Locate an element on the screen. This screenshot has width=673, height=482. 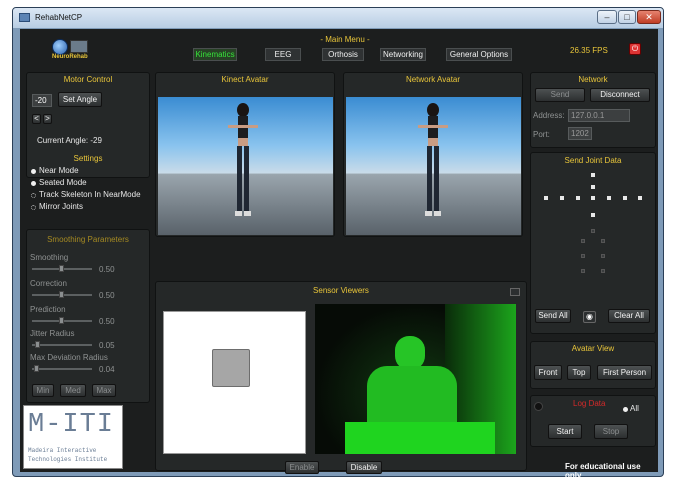
track-skeleton-checkbox is located at coordinates (33, 195).